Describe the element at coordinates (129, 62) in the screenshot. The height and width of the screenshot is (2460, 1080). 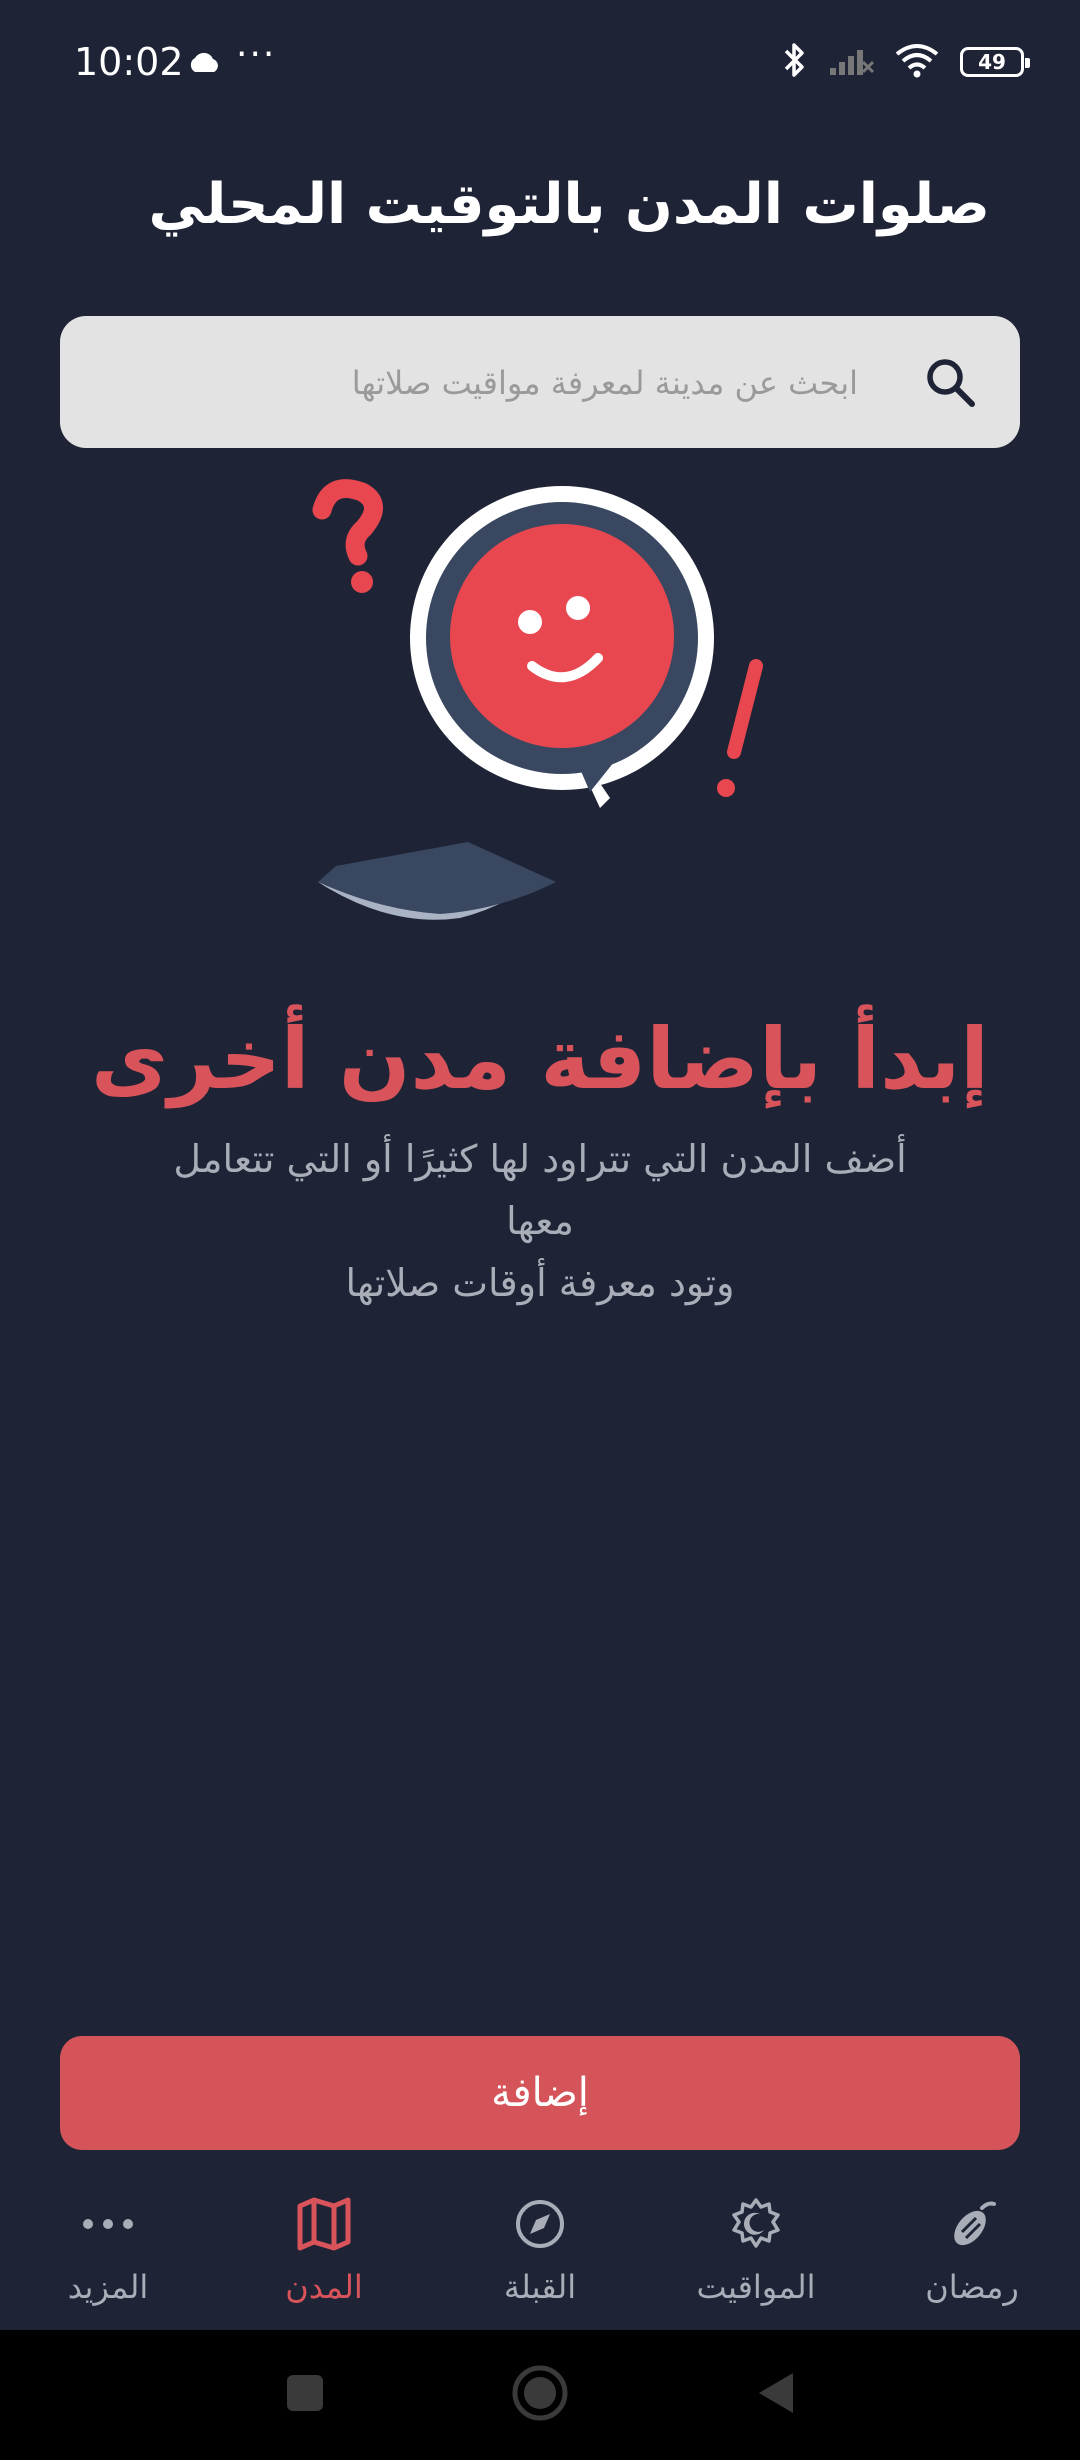
I see `status-time: 10:02` at that location.